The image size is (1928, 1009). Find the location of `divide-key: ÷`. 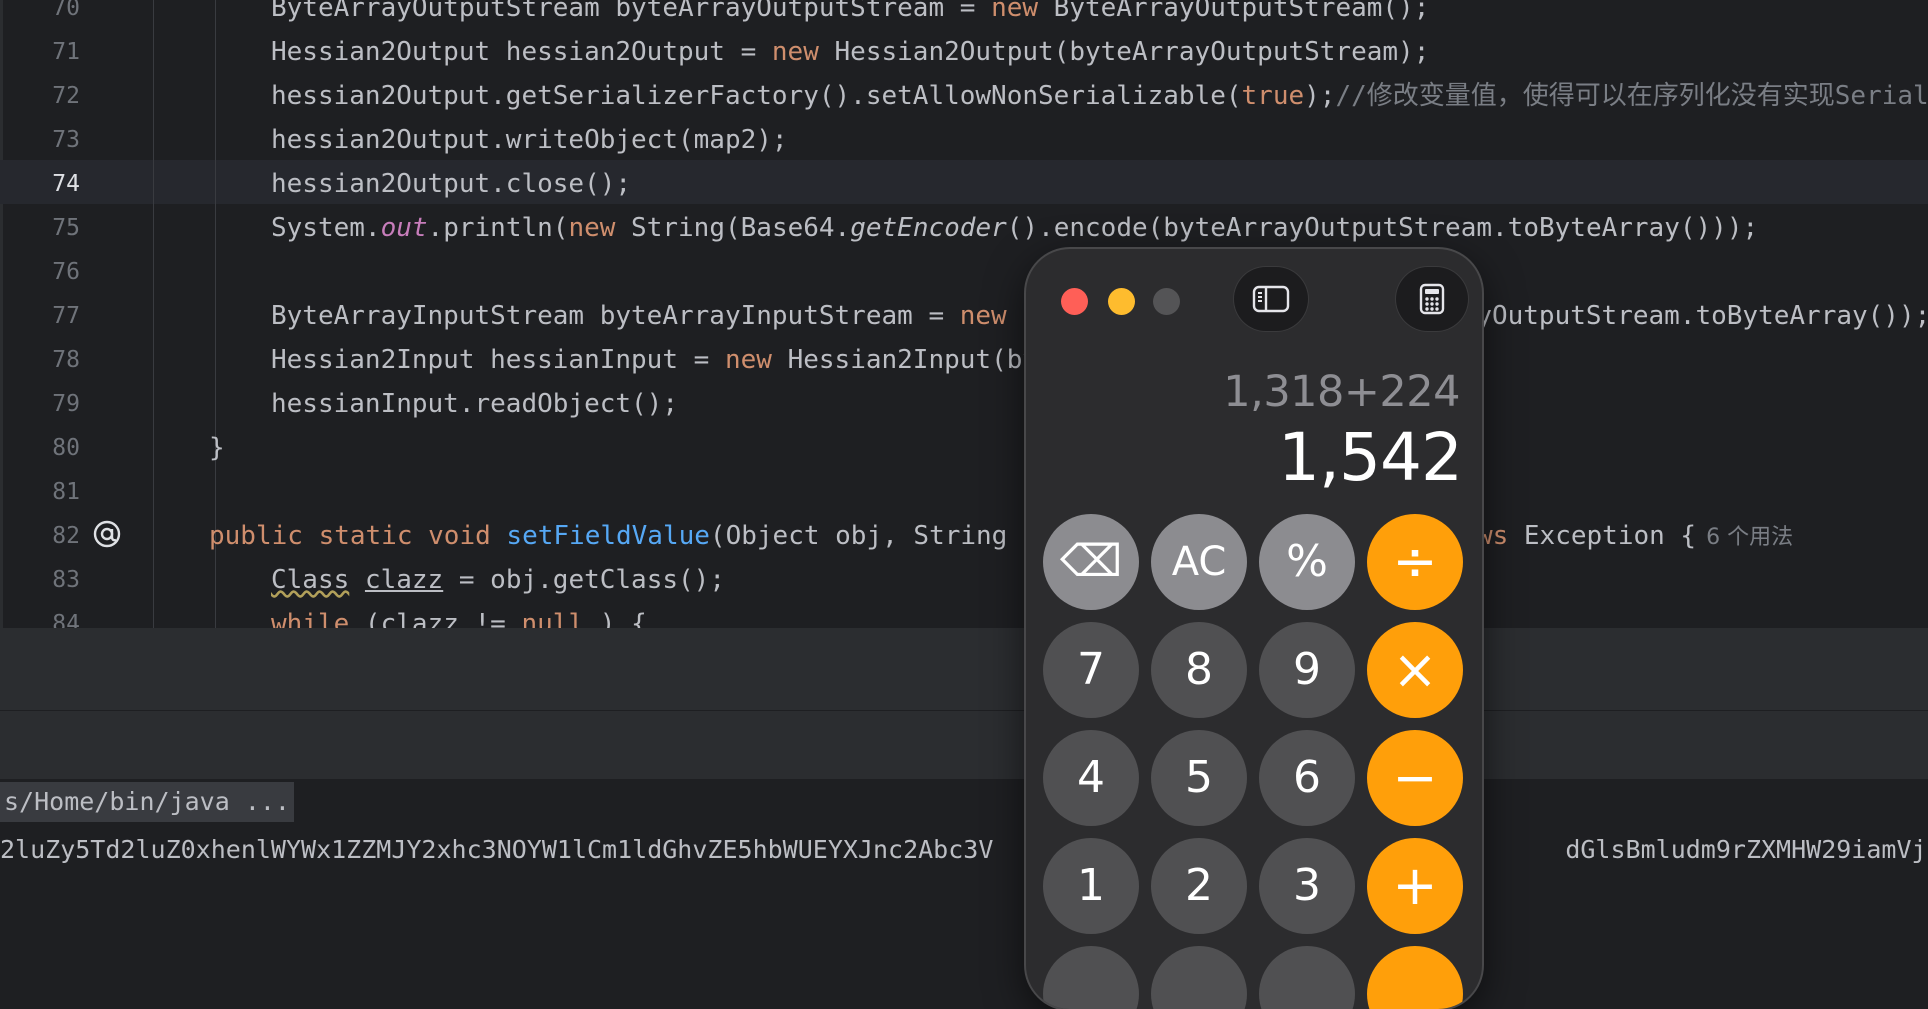

divide-key: ÷ is located at coordinates (1415, 562).